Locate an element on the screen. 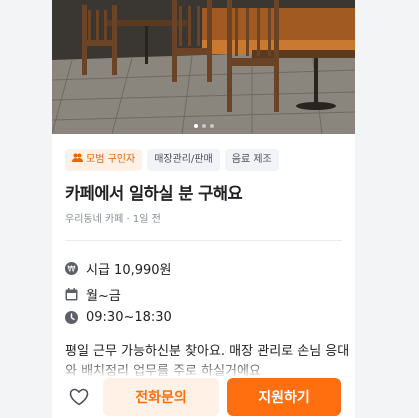 The width and height of the screenshot is (419, 418). carousel-dots is located at coordinates (203, 126).